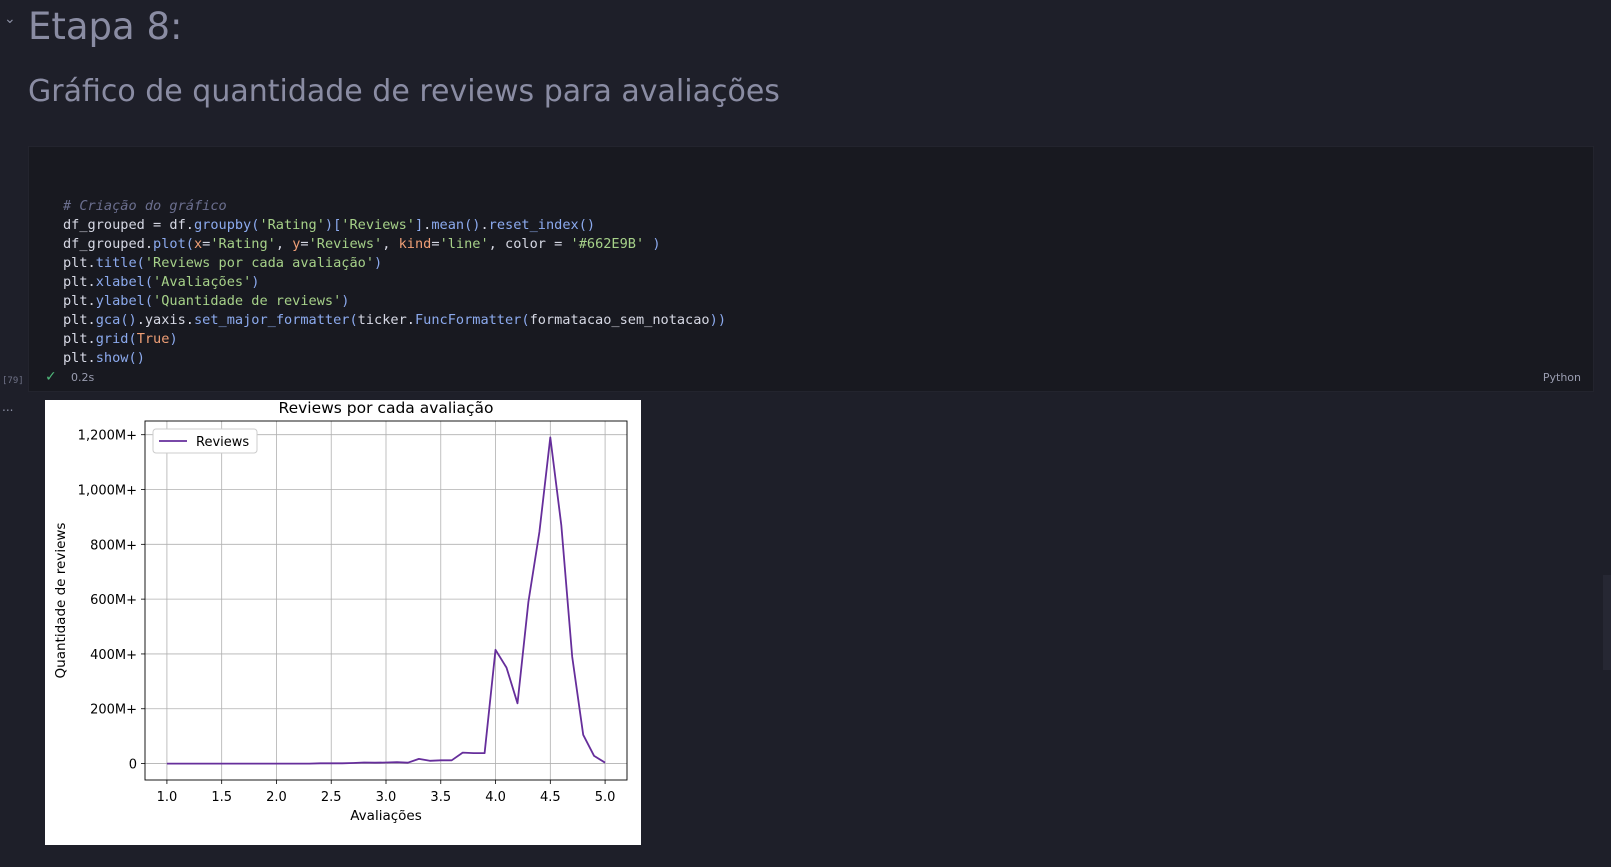  I want to click on code-line: plt.ylabel('Quantidade de reviews'), so click(206, 301).